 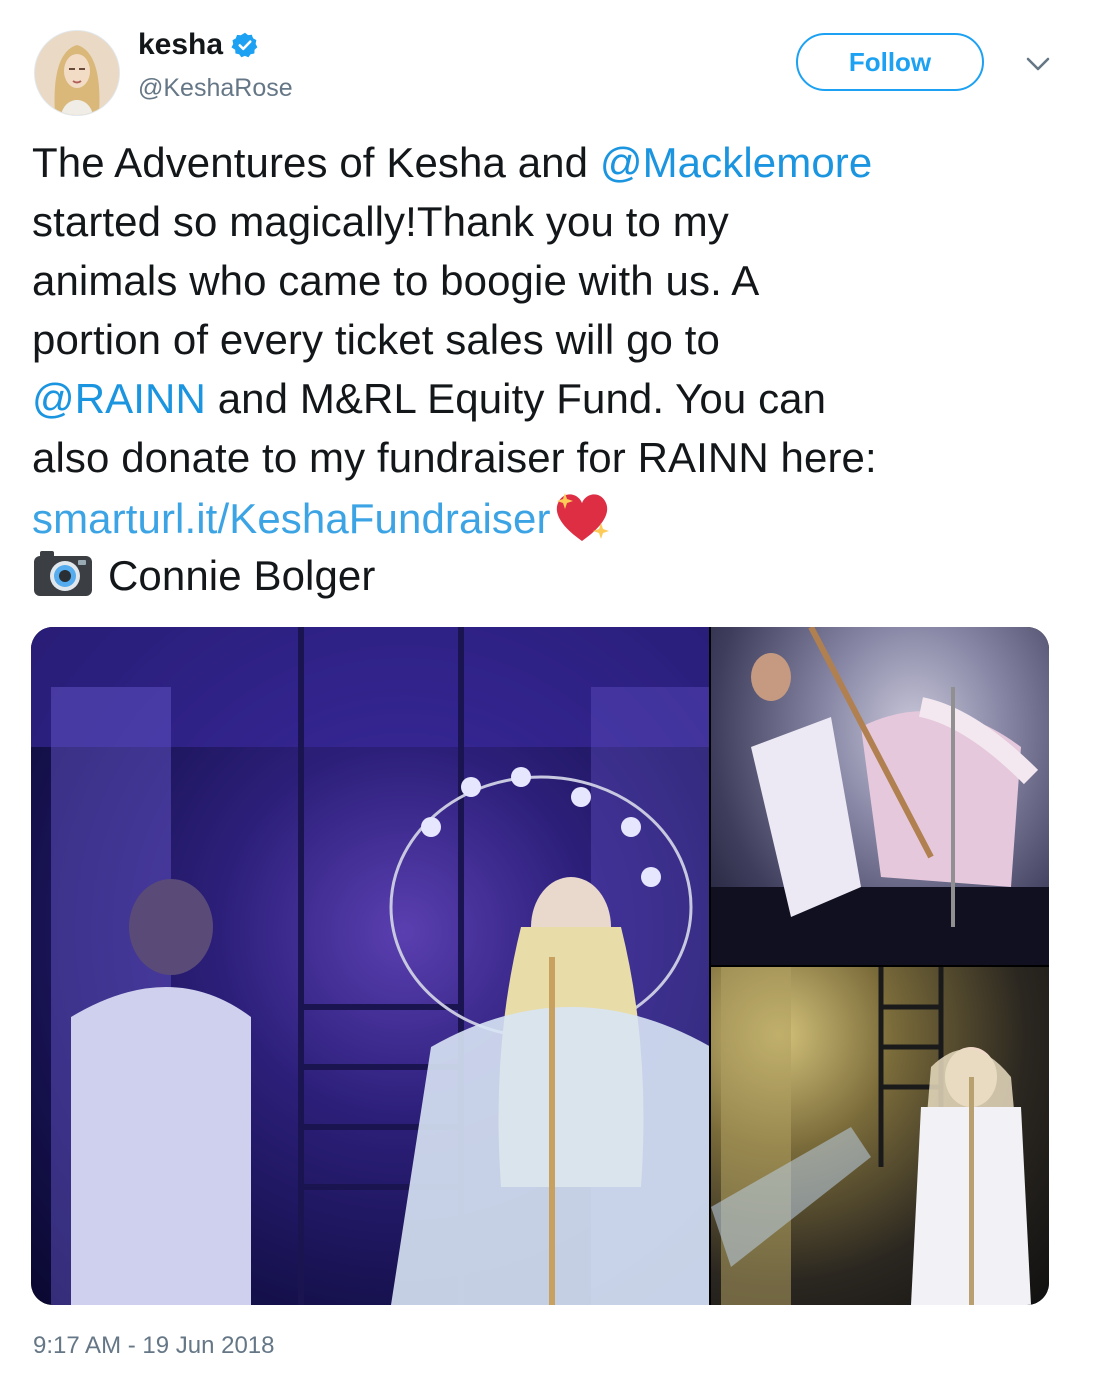 I want to click on photo-singer-spotlight, so click(x=871, y=1136).